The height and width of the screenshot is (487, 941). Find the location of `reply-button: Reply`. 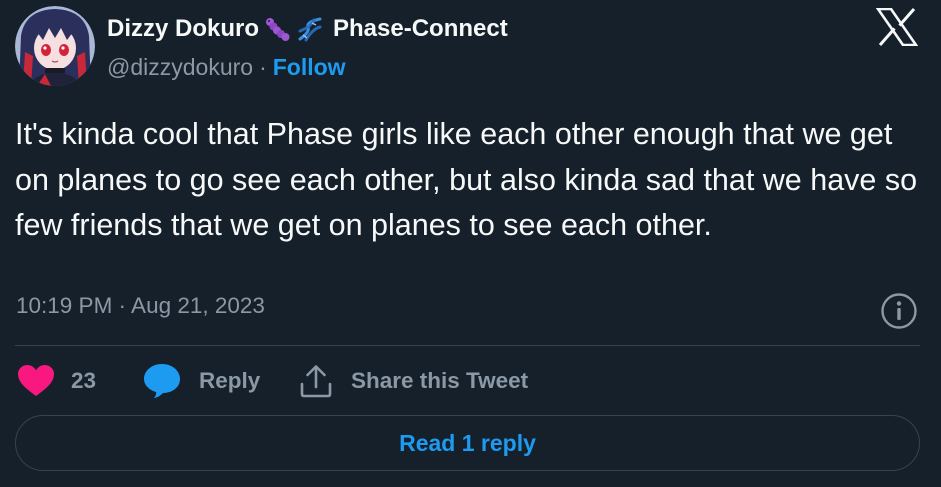

reply-button: Reply is located at coordinates (201, 381).